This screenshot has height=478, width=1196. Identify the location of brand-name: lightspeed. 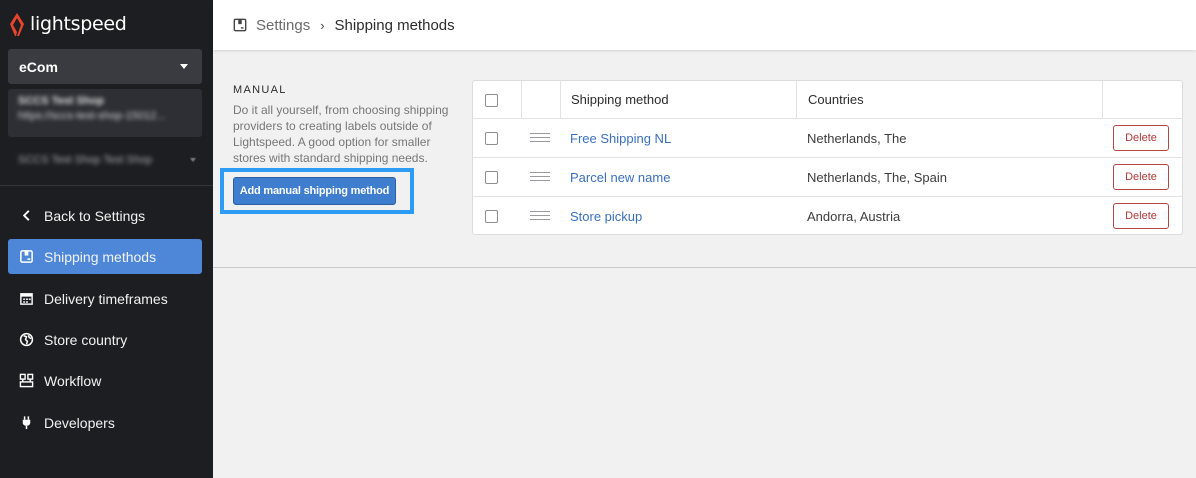
(78, 24).